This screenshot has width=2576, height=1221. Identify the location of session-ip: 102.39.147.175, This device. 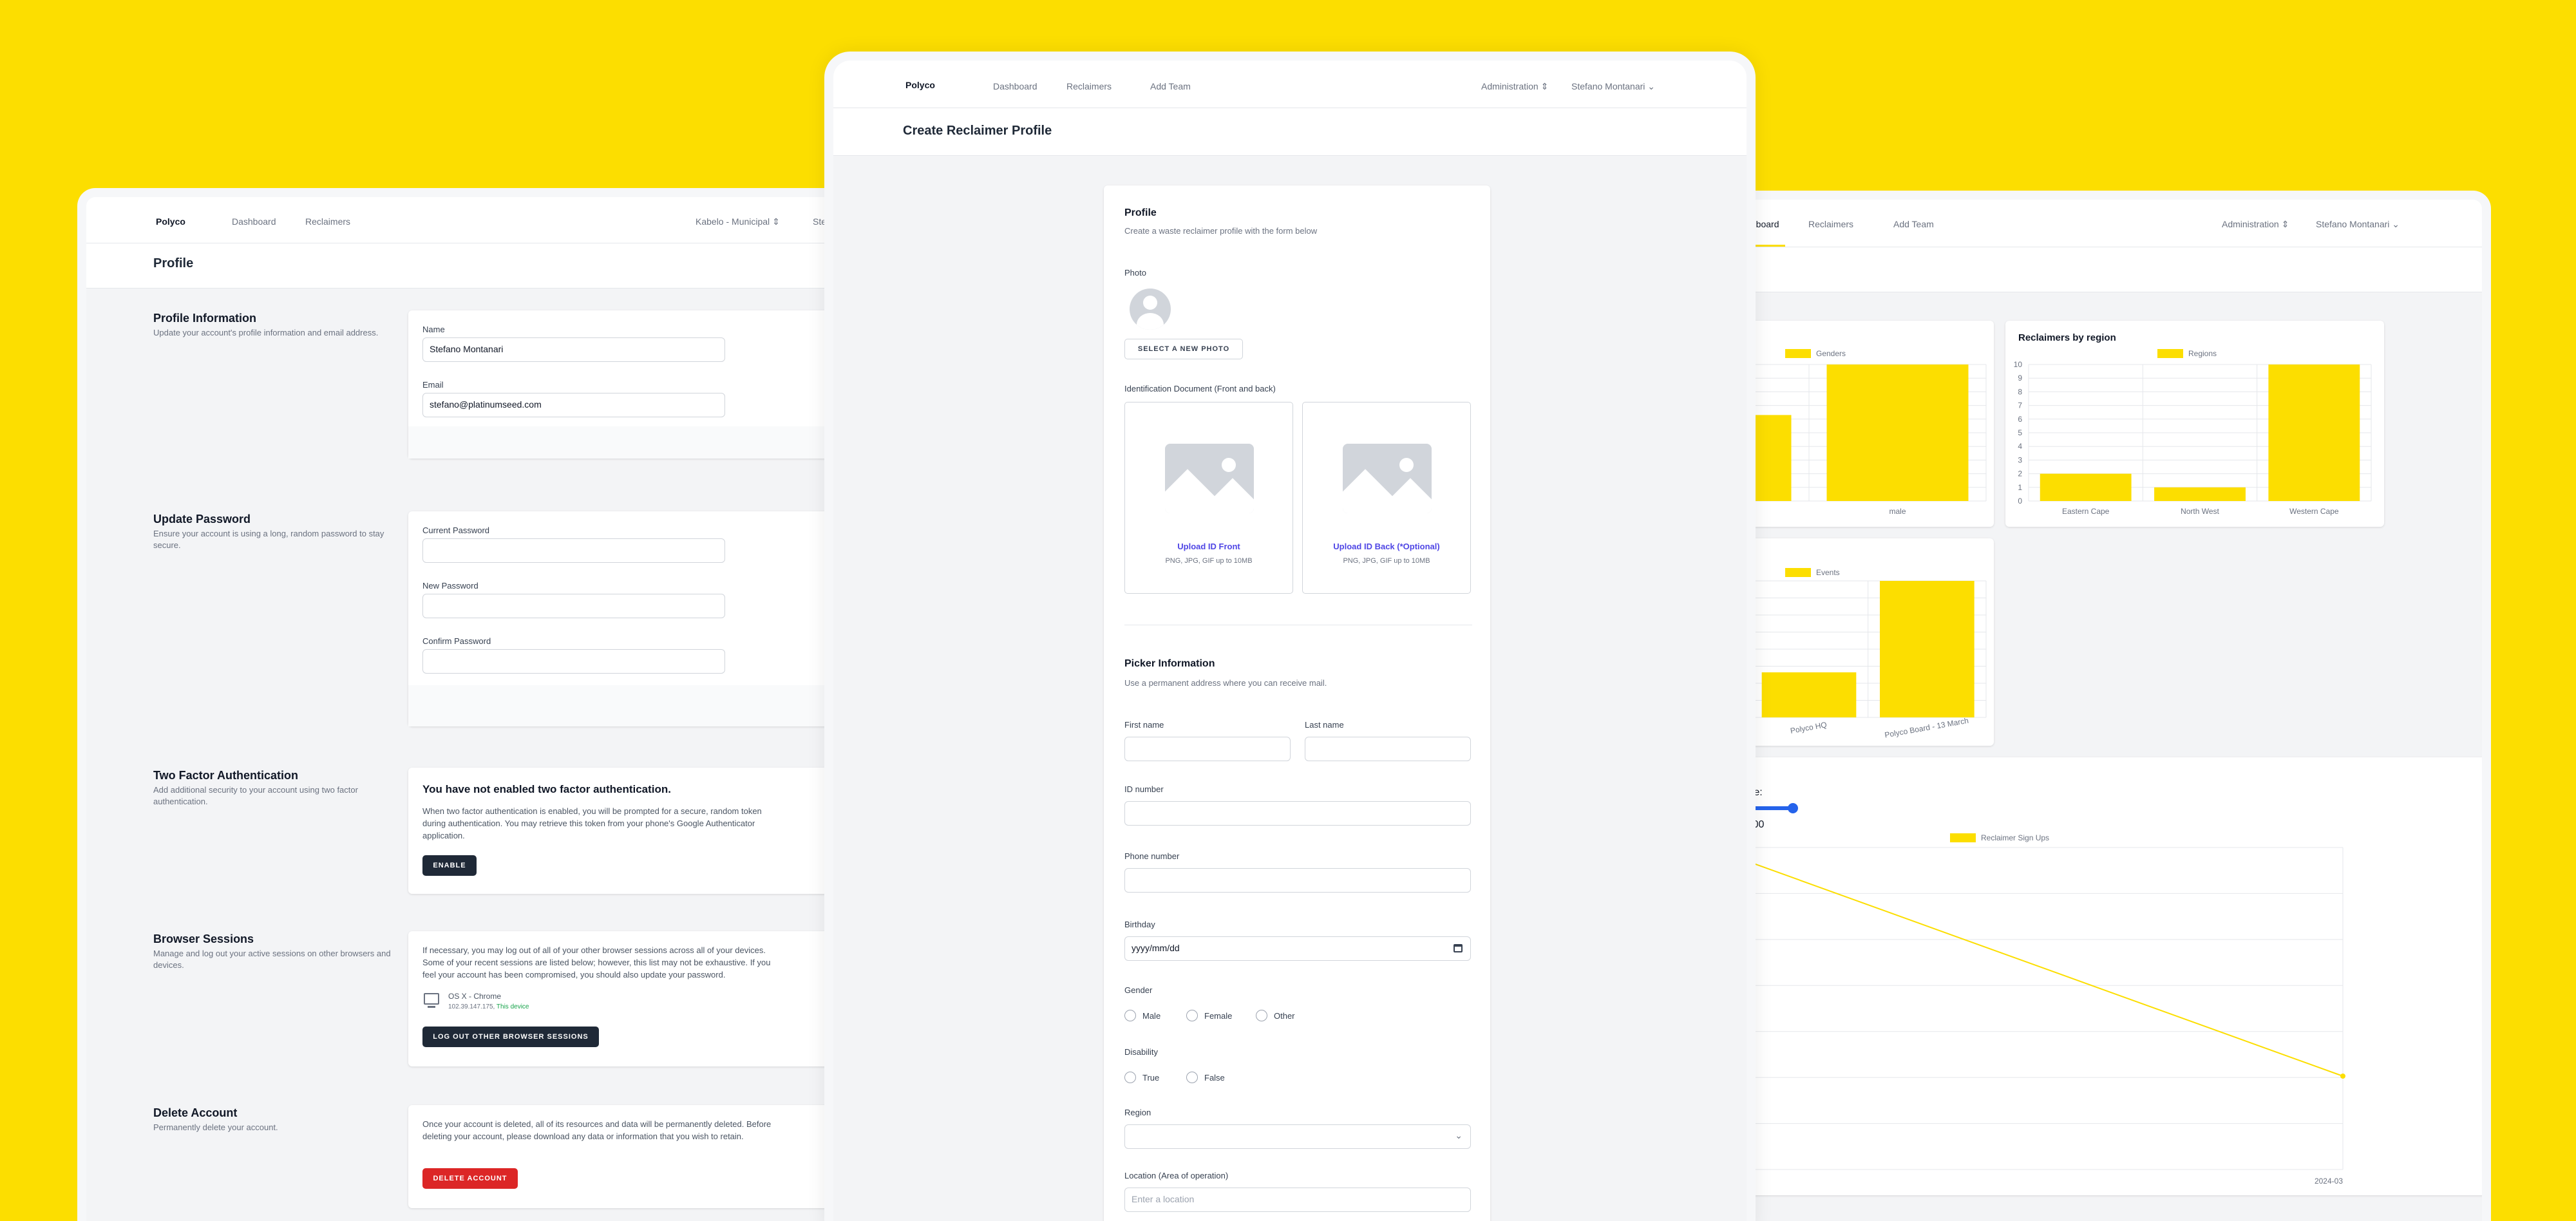
(489, 1006).